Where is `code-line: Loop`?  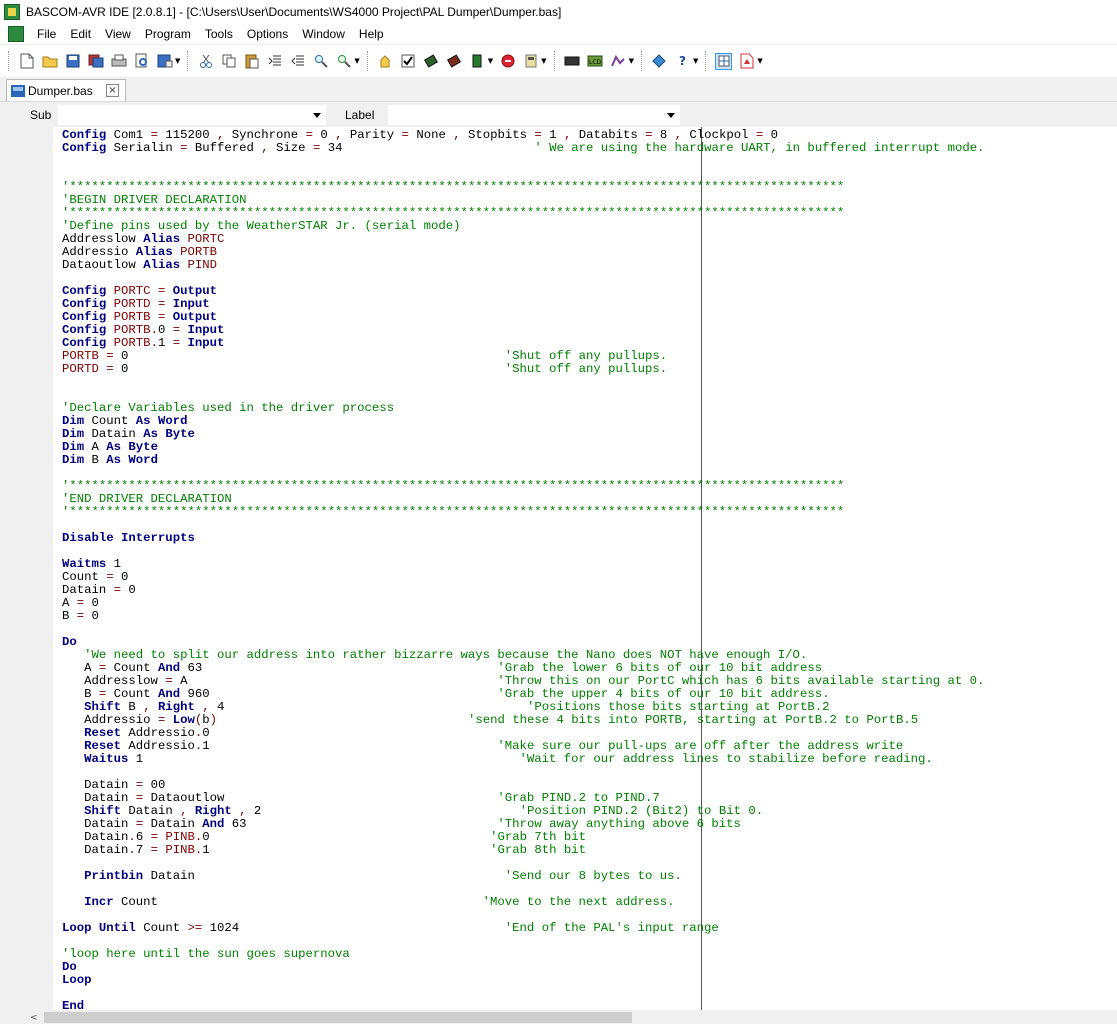 code-line: Loop is located at coordinates (77, 980).